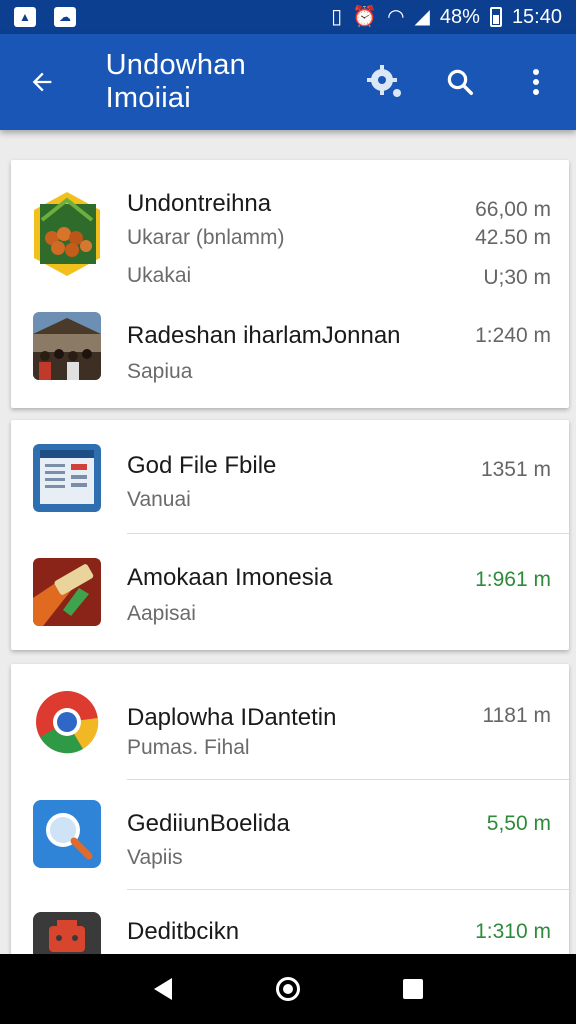 This screenshot has width=576, height=1024. I want to click on search-icon, so click(460, 82).